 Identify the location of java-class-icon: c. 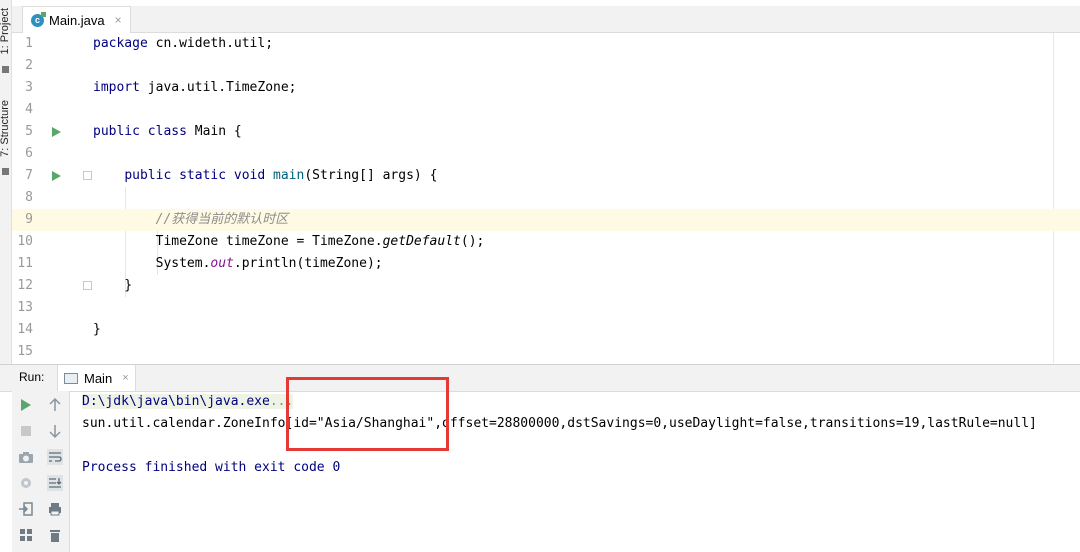
(38, 19).